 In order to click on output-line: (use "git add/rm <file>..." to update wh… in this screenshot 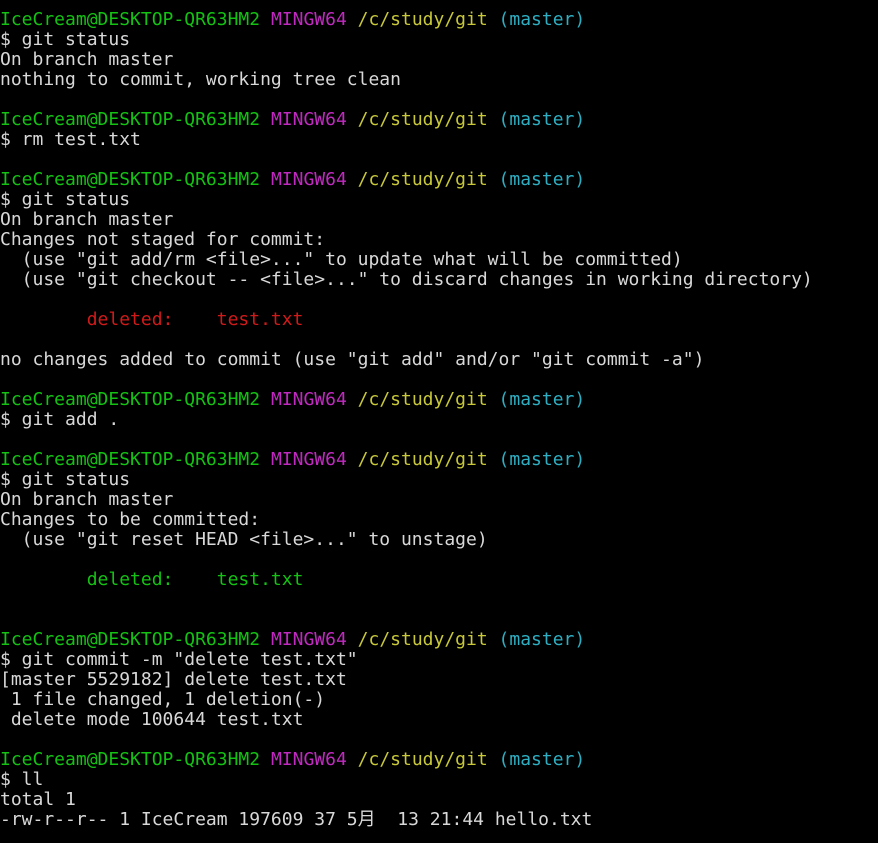, I will do `click(341, 260)`.